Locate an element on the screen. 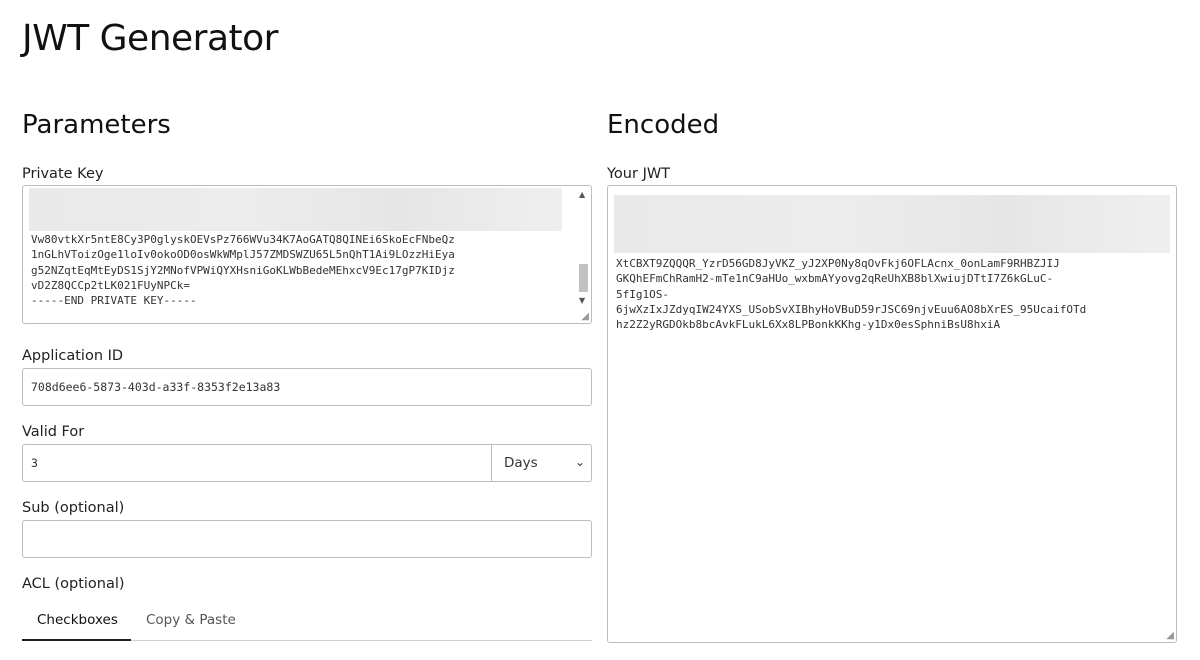  tab-copy-paste: Copy & Paste is located at coordinates (191, 620).